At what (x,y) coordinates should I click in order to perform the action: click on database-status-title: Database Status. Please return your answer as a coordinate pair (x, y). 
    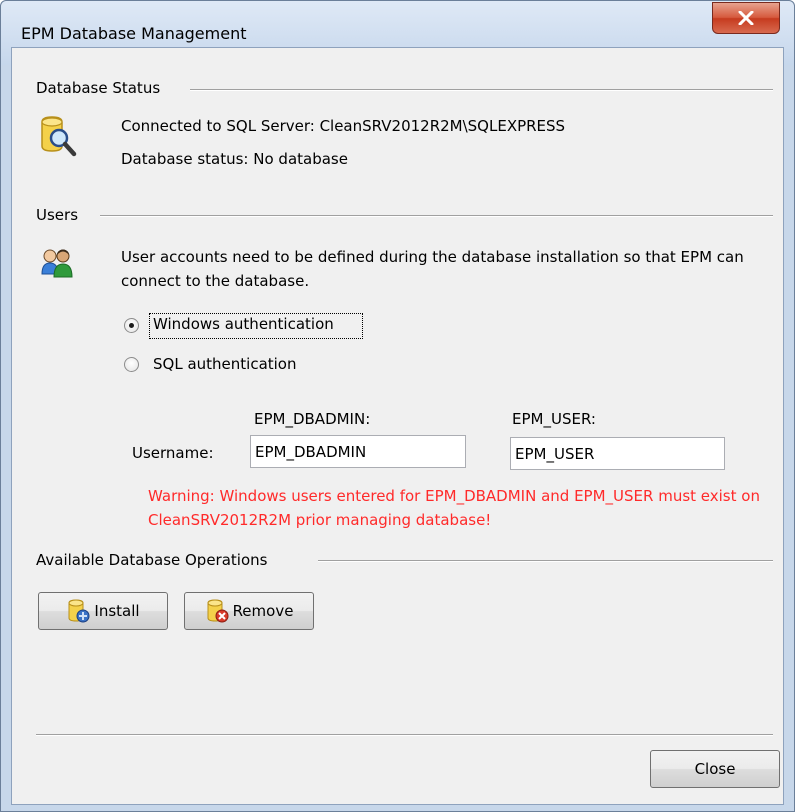
    Looking at the image, I should click on (98, 88).